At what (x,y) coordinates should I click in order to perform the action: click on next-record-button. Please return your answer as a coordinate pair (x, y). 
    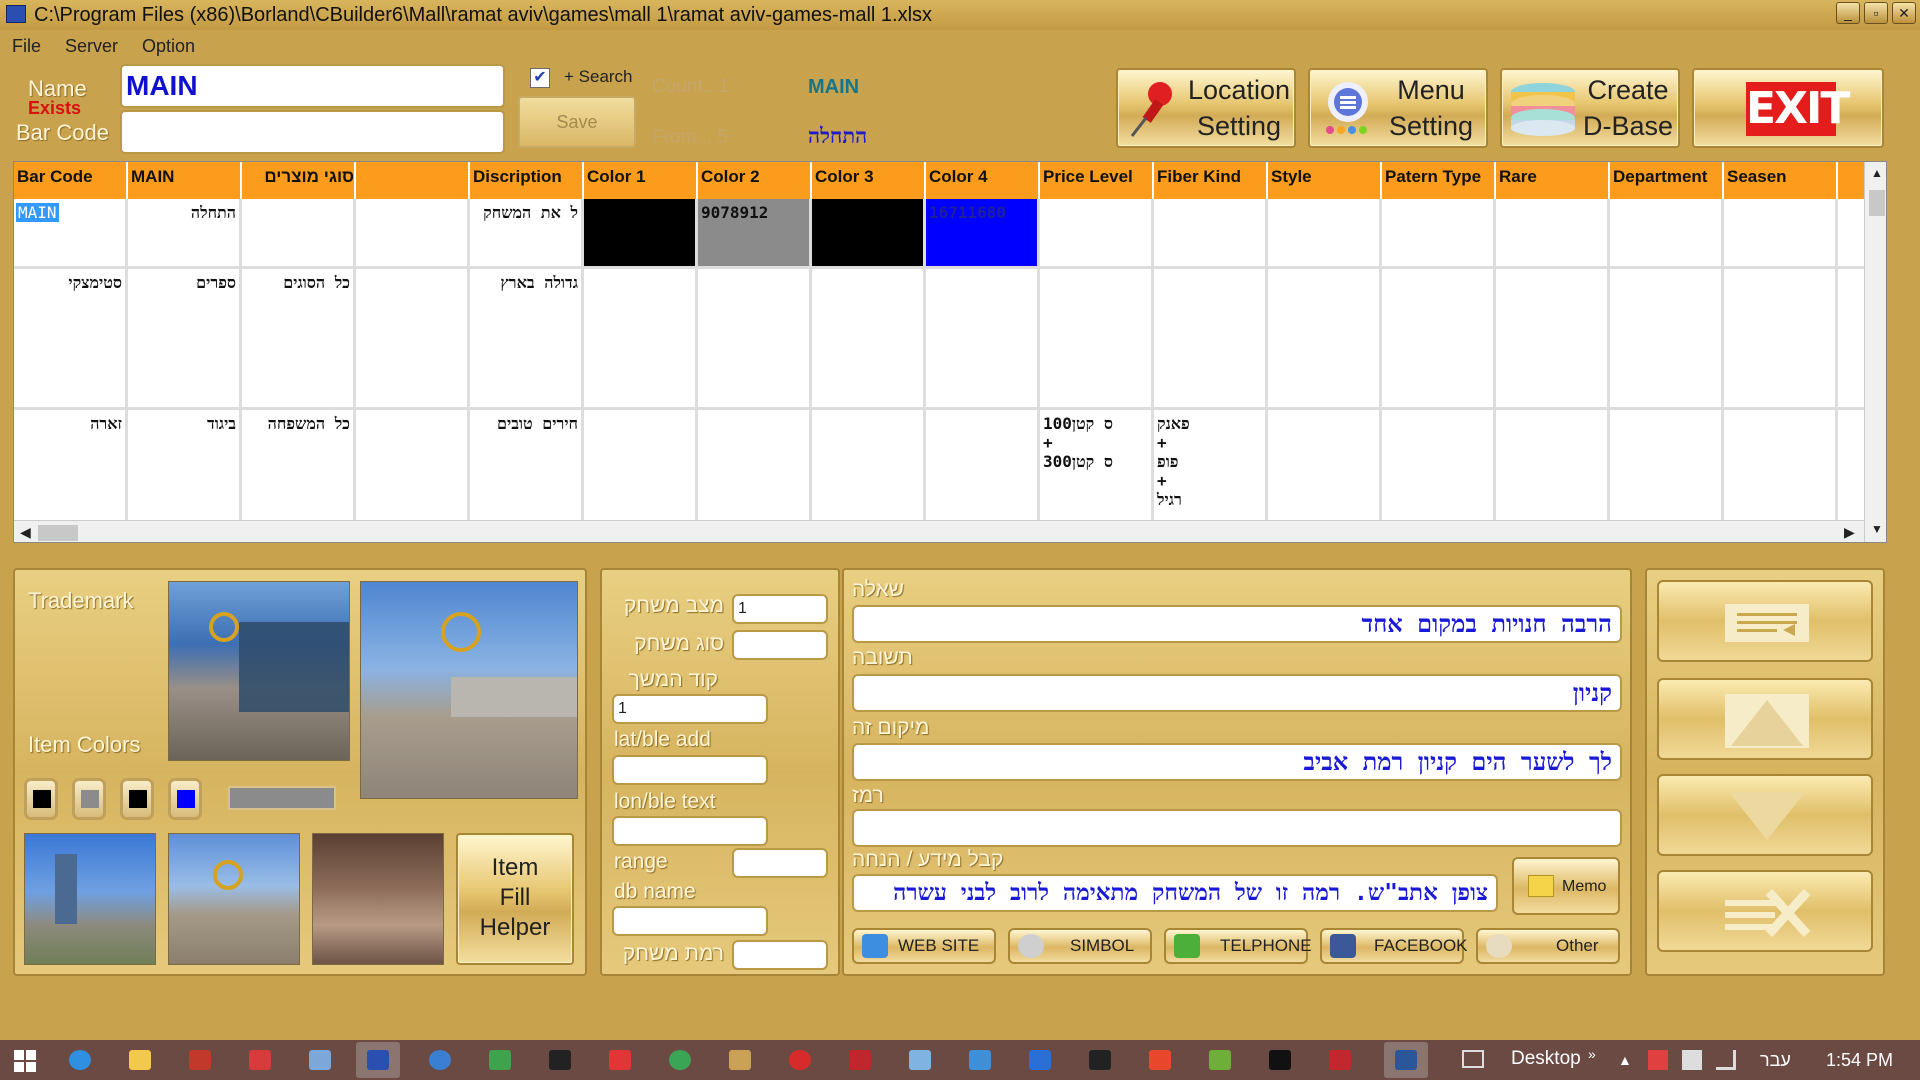
    Looking at the image, I should click on (1765, 815).